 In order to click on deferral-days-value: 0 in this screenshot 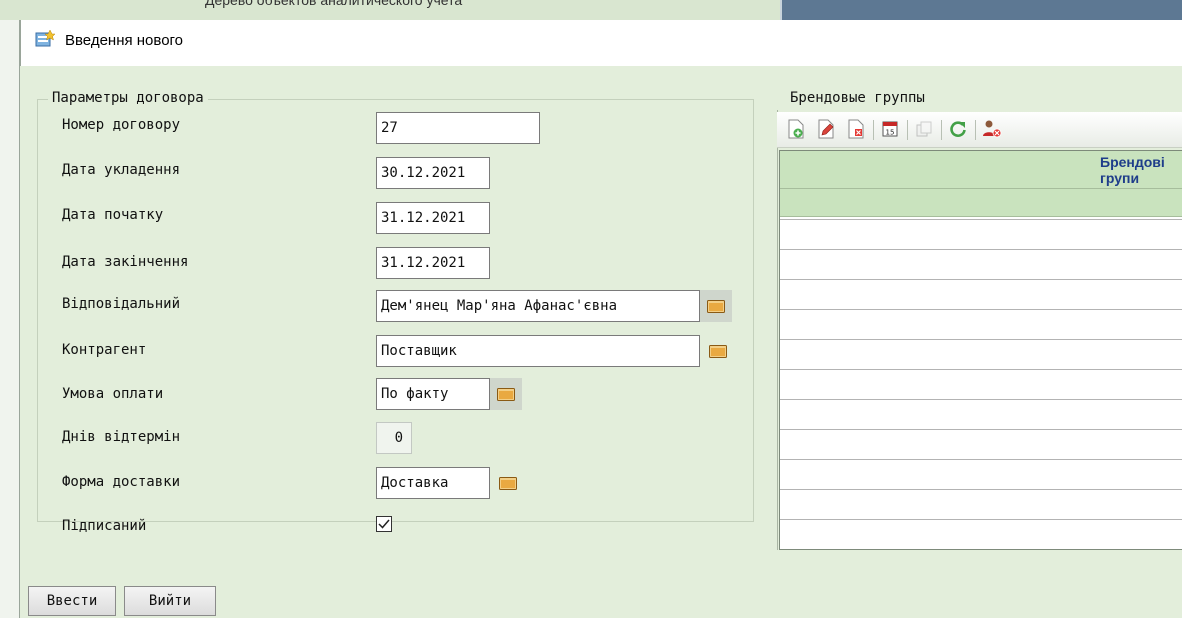, I will do `click(398, 438)`.